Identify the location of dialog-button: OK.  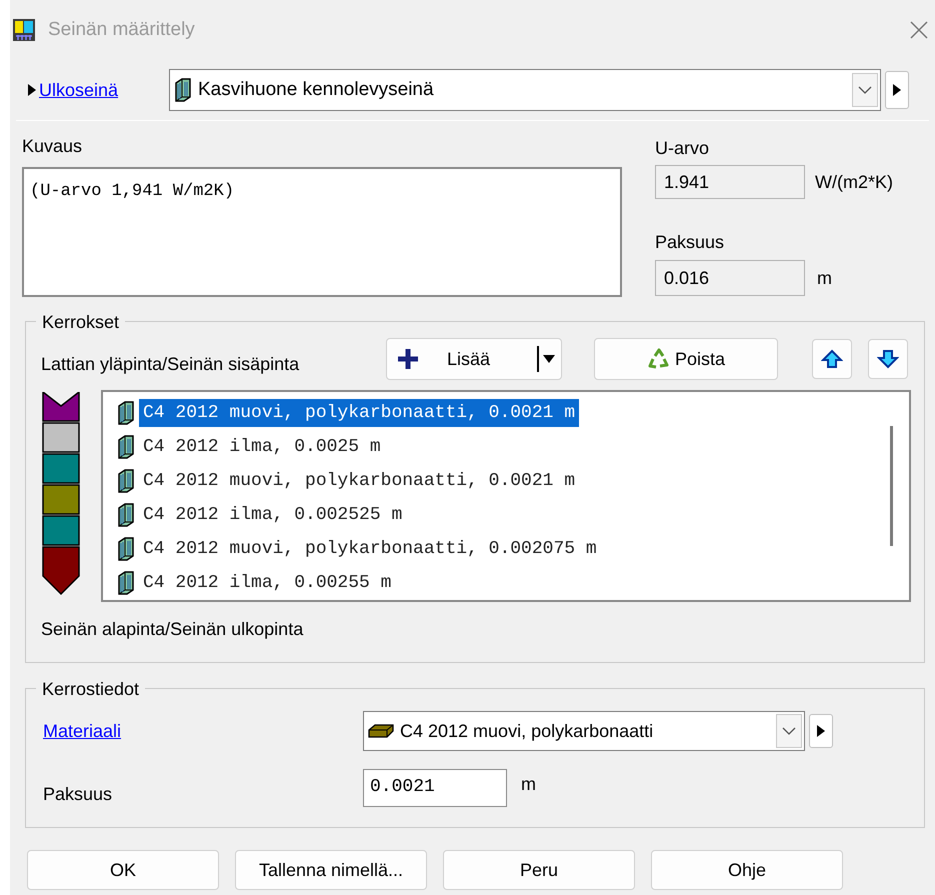
(123, 870).